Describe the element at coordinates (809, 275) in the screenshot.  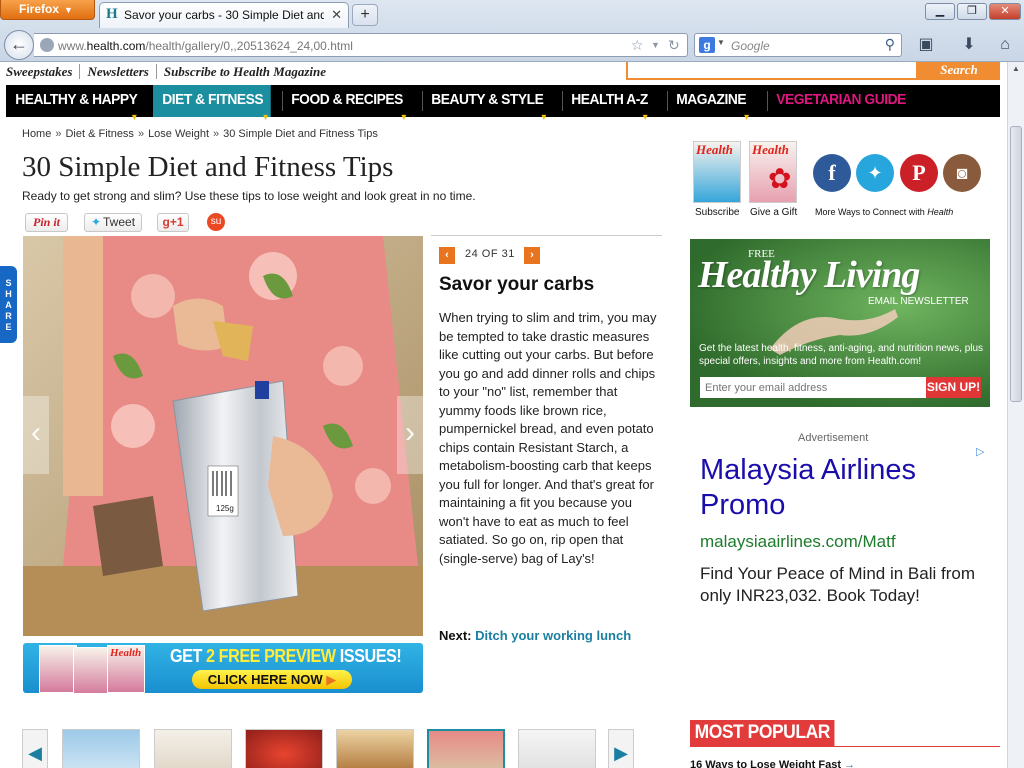
I see `newsletter-title: Healthy Living` at that location.